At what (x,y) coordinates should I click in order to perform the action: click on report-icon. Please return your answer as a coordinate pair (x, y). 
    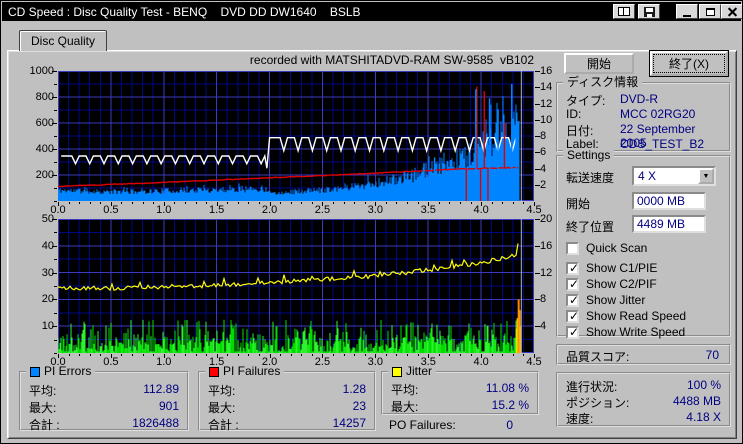
    Looking at the image, I should click on (624, 11).